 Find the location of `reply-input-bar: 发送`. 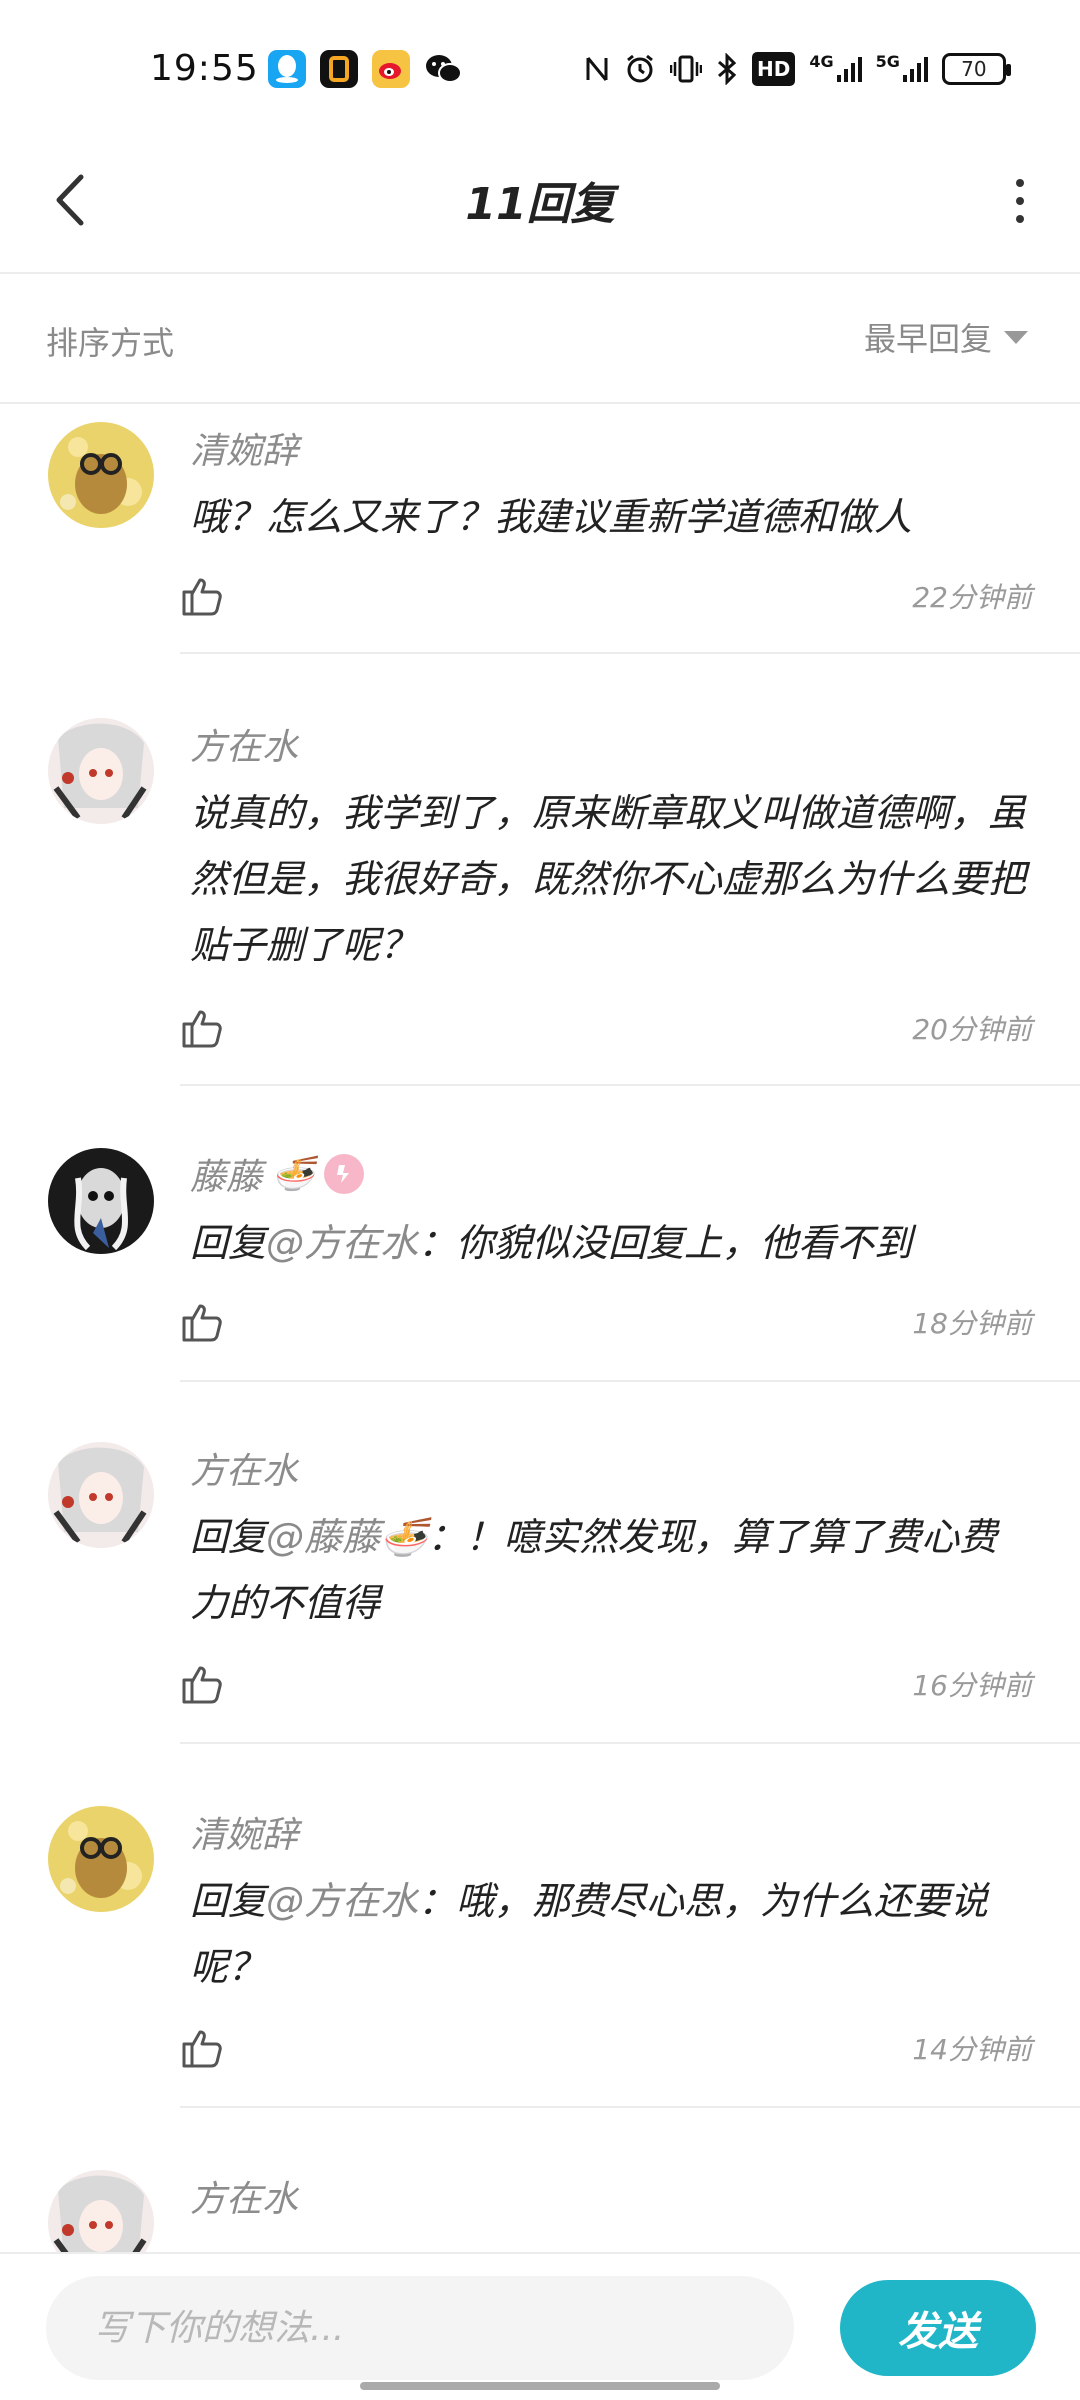

reply-input-bar: 发送 is located at coordinates (540, 2326).